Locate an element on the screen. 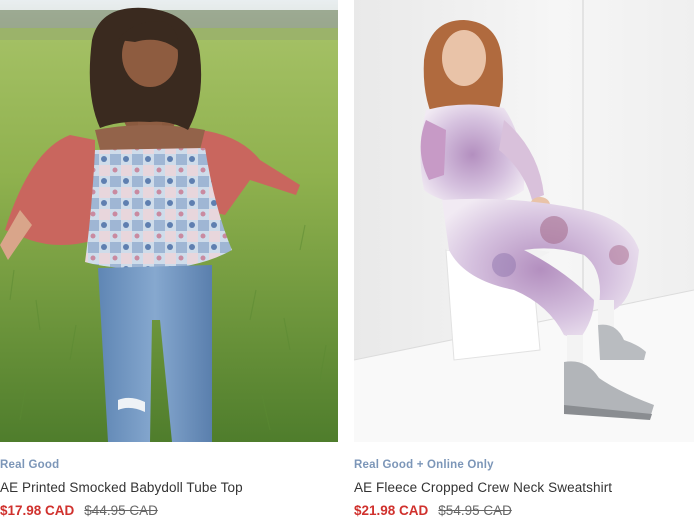 The image size is (700, 528). price-row: $21.98 CAD $54.95 CAD is located at coordinates (524, 510).